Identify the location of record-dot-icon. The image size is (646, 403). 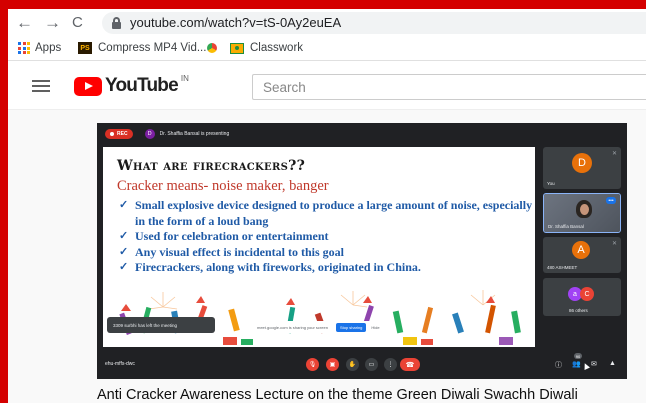
(112, 134).